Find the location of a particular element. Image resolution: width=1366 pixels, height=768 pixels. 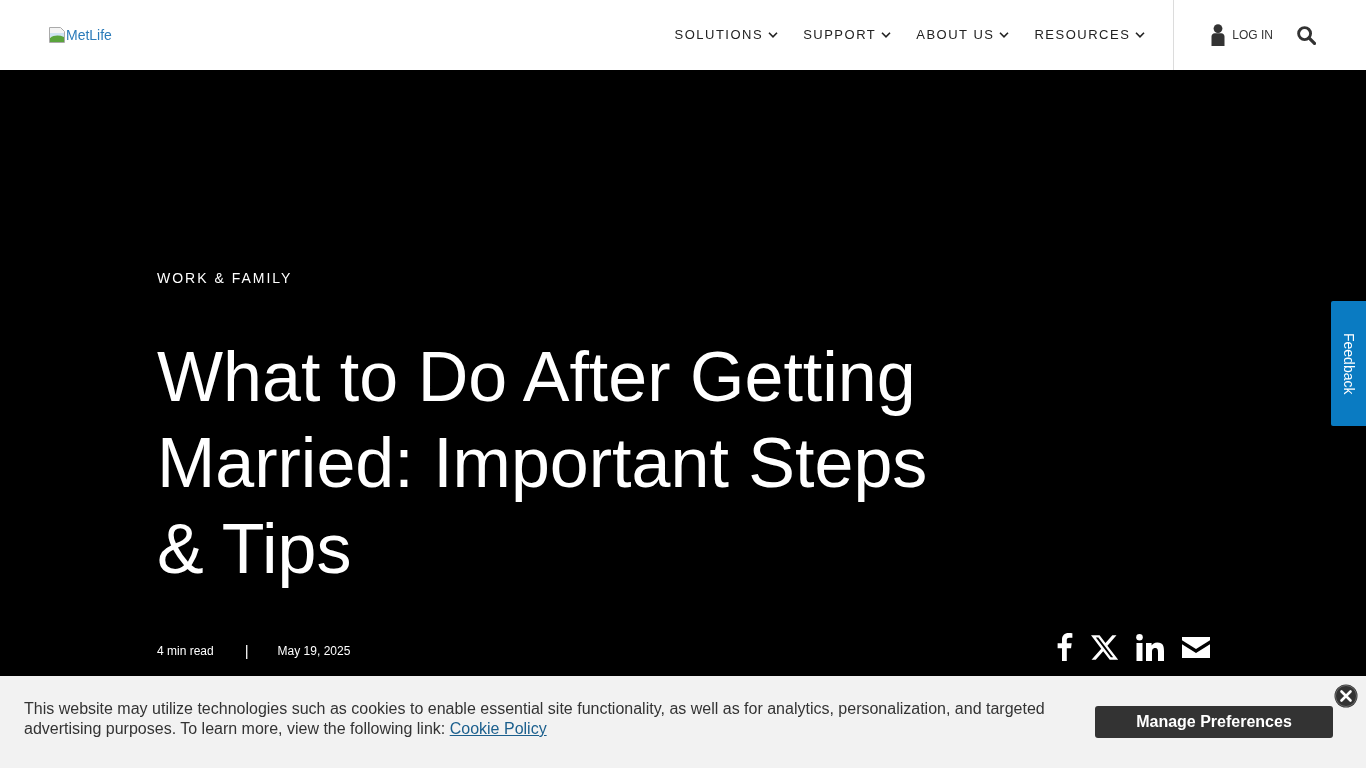

nav-menu-button: SOLUTIONS is located at coordinates (726, 35).